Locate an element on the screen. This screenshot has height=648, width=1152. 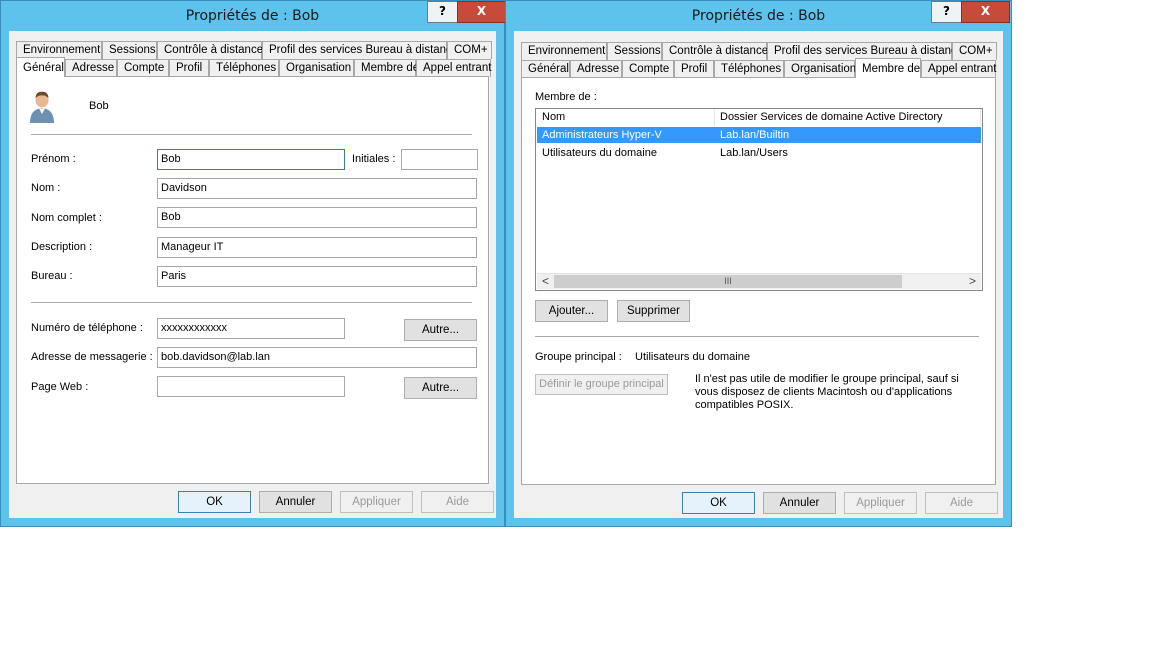
list-item: Administrateurs Hyper-V Lab.lan/Builtin is located at coordinates (759, 135).